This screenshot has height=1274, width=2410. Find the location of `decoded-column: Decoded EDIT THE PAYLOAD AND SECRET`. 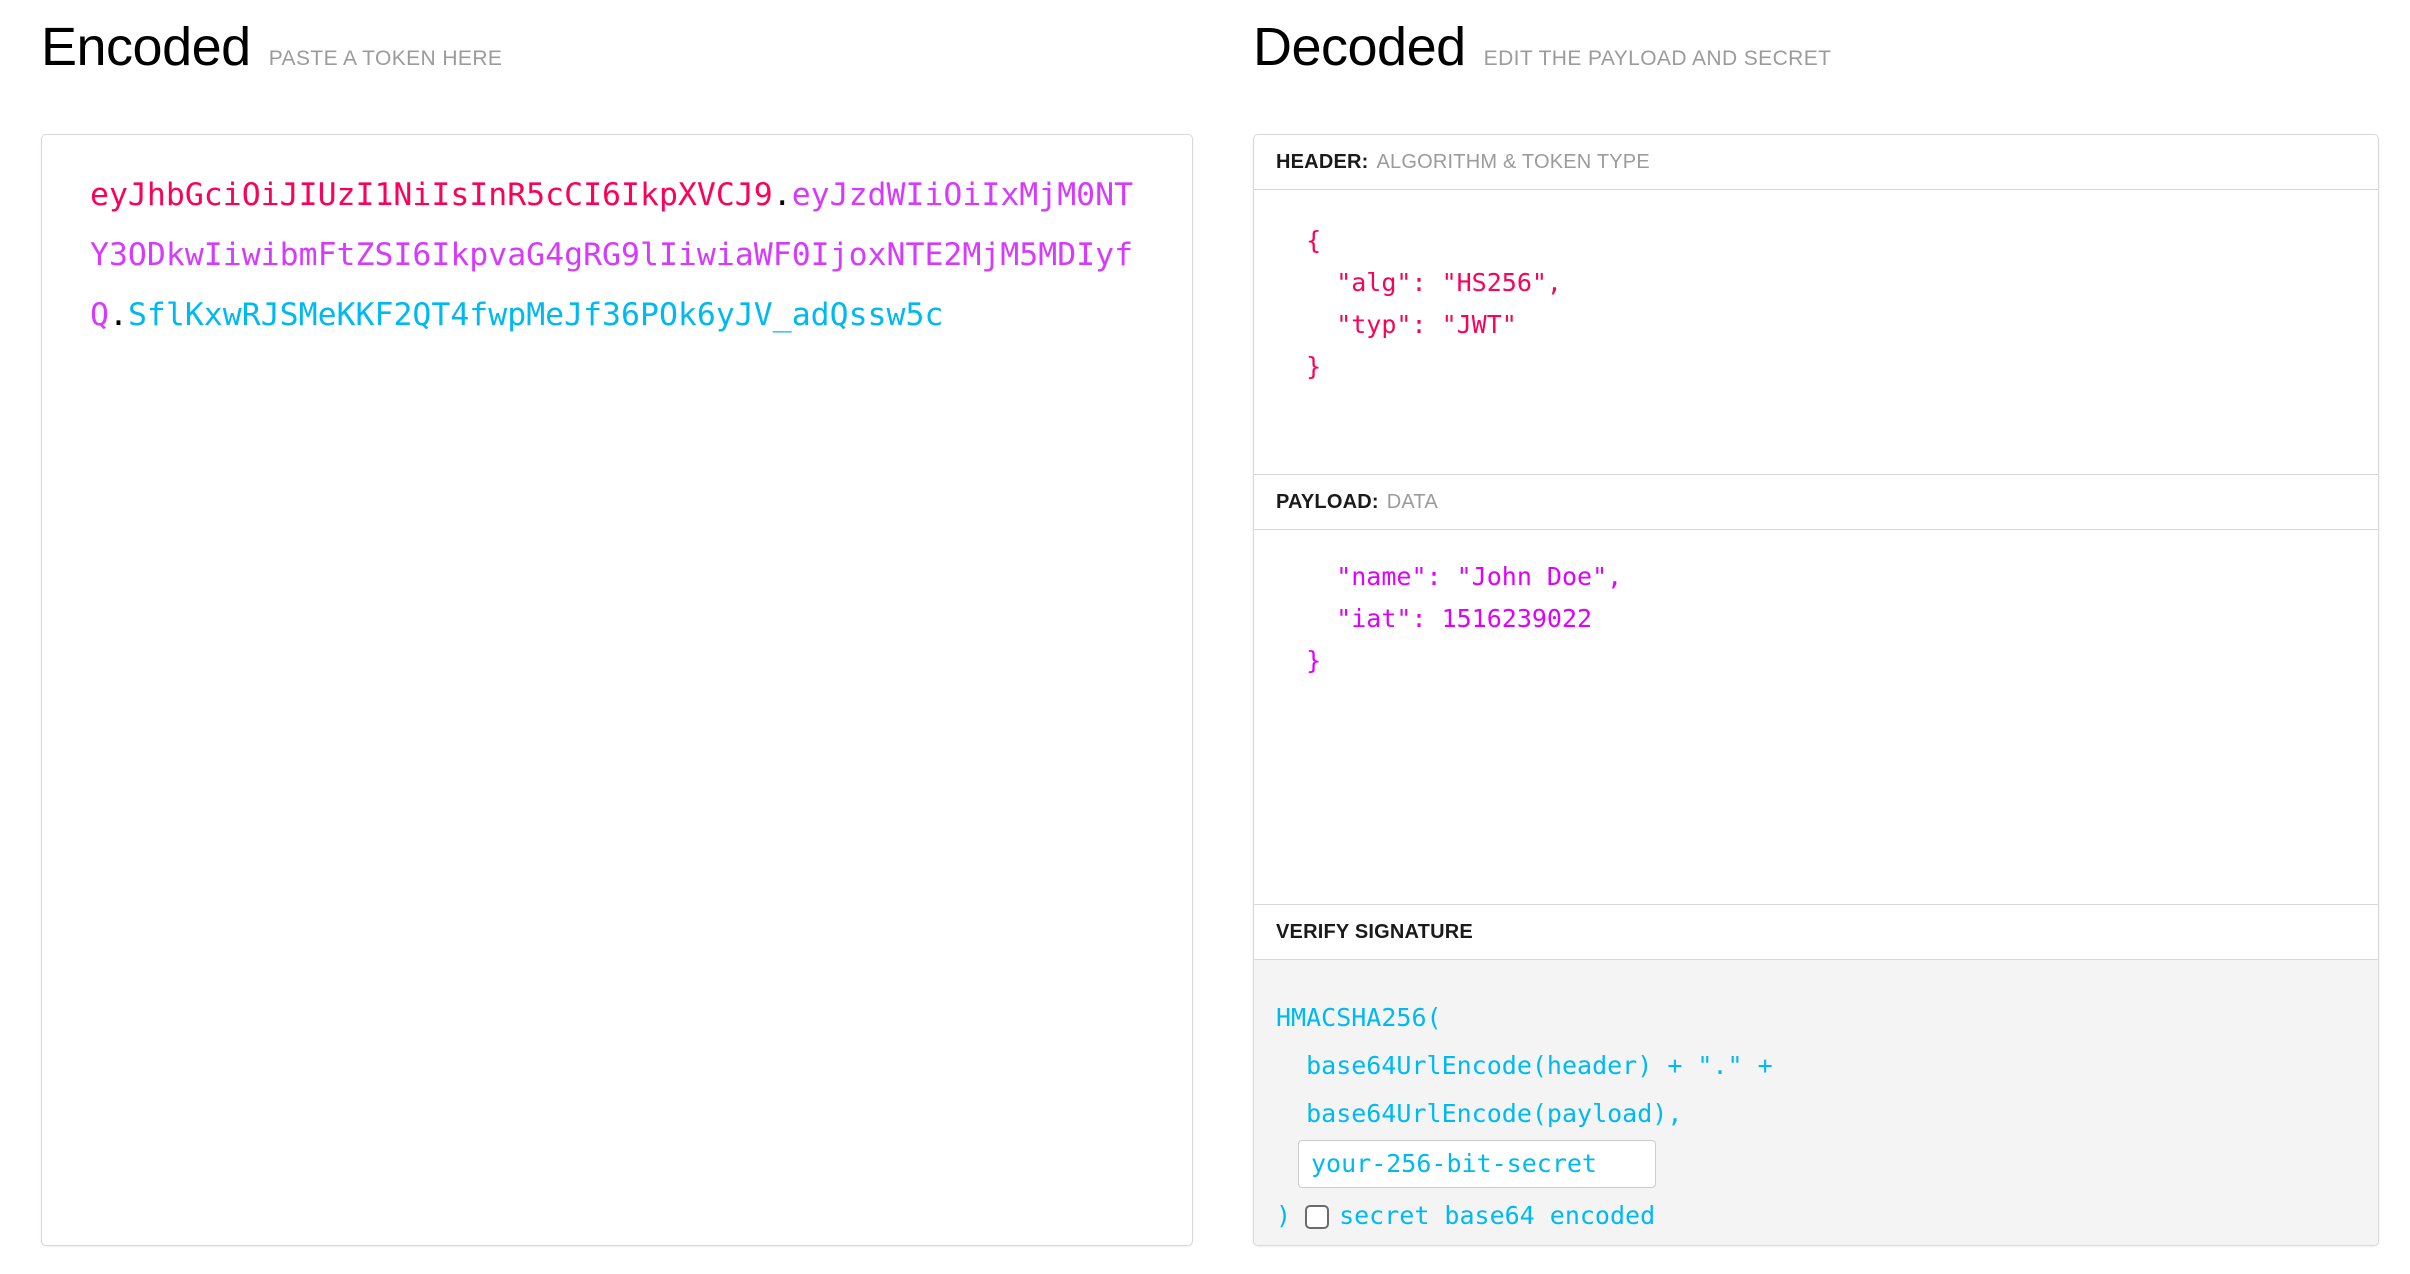

decoded-column: Decoded EDIT THE PAYLOAD AND SECRET is located at coordinates (1816, 50).